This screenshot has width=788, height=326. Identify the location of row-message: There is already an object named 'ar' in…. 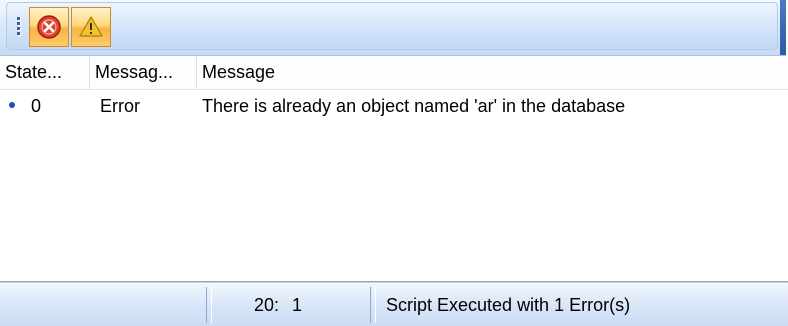
(414, 106).